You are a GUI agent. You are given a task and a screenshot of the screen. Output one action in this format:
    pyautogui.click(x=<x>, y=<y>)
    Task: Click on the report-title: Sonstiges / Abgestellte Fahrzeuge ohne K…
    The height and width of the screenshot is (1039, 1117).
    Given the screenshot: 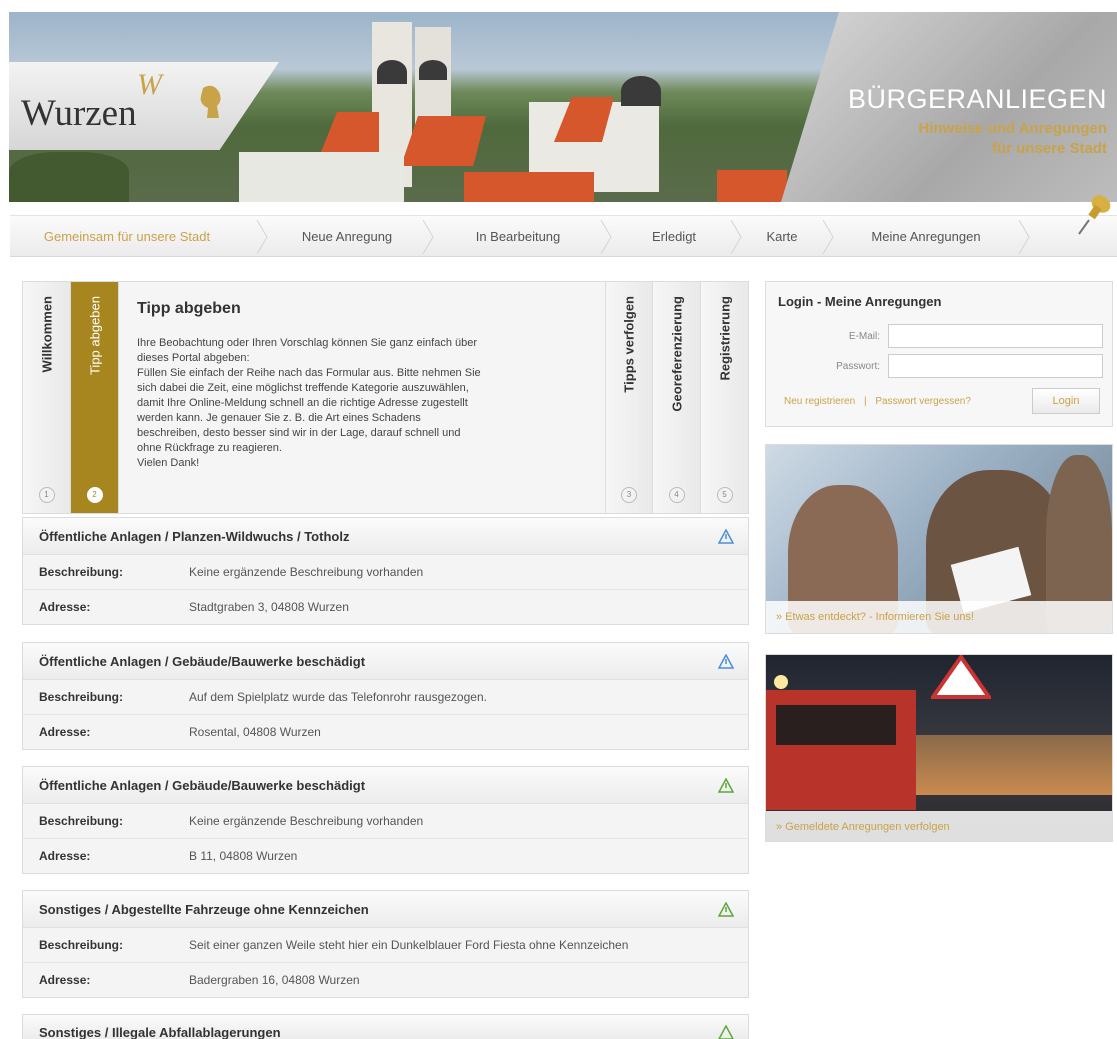 What is the action you would take?
    pyautogui.click(x=204, y=909)
    